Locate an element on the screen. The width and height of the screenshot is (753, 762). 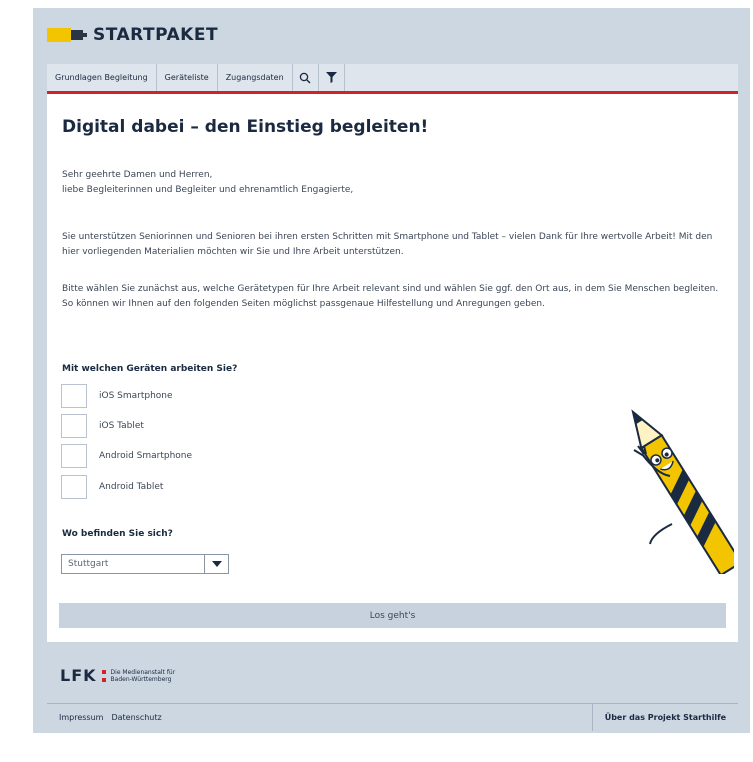
lfk-subtitle-line-1: Die Medienanstalt für is located at coordinates (143, 672).